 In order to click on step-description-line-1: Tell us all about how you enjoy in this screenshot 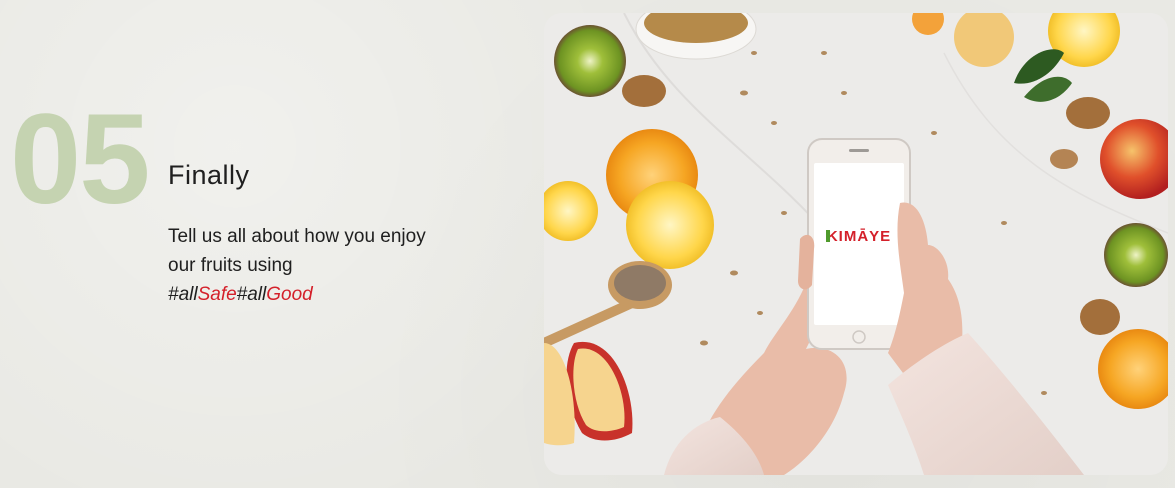, I will do `click(297, 236)`.